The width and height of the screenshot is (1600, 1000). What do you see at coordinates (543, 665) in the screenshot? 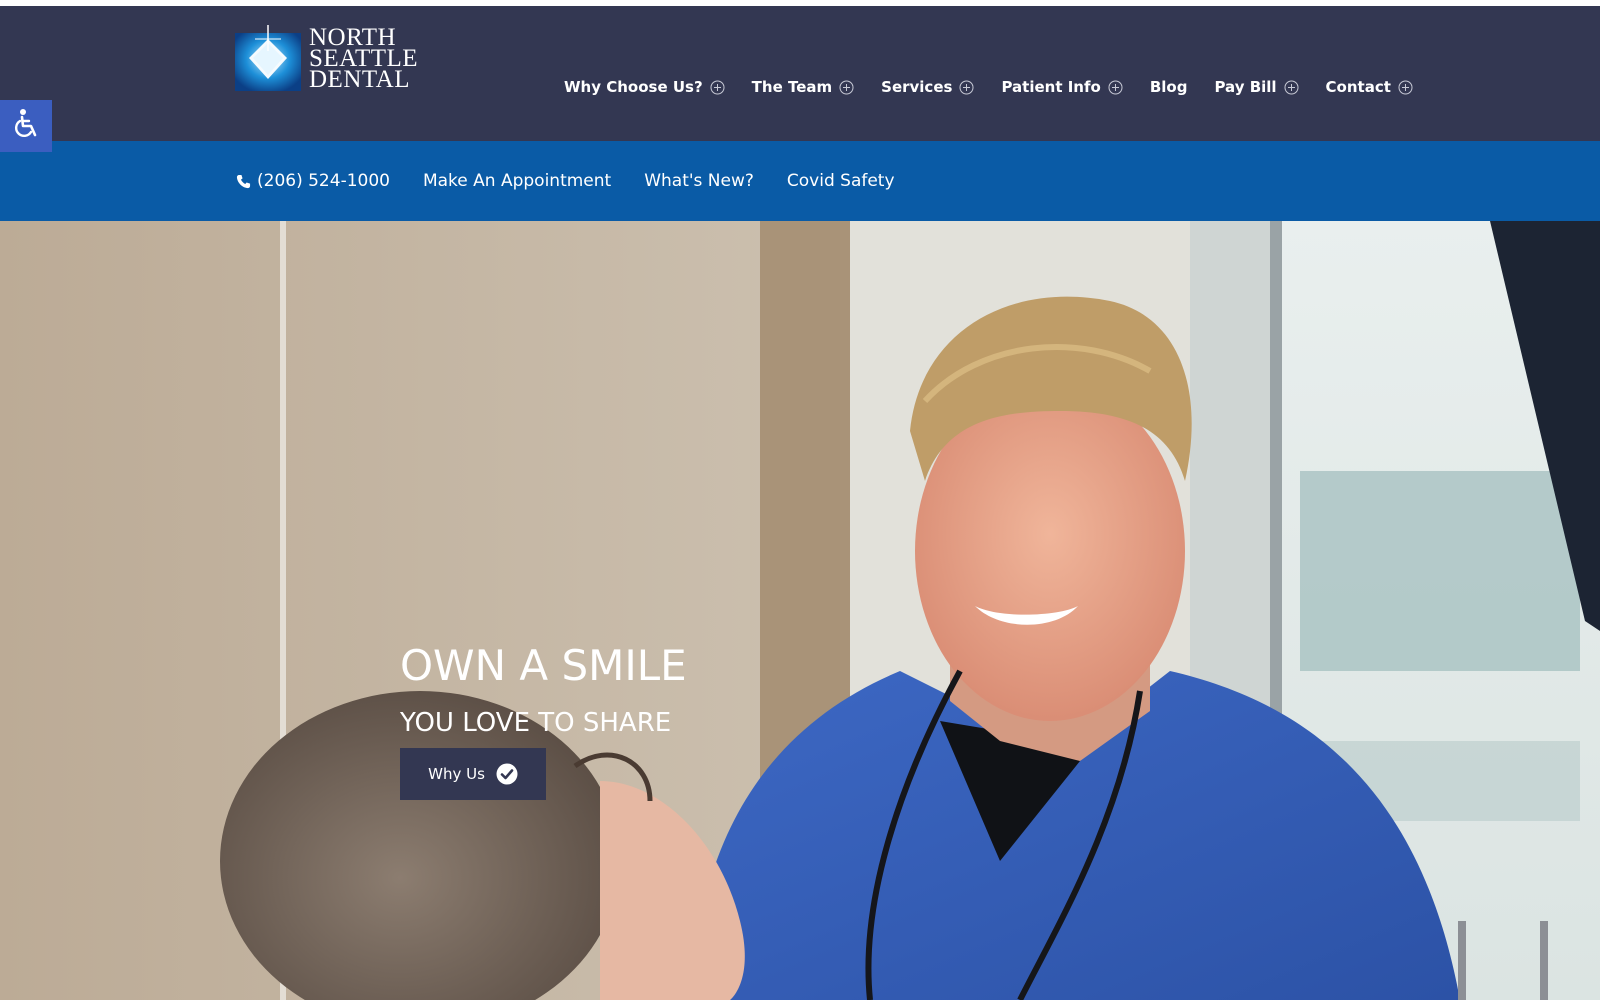
I see `hero-title: OWN A SMILE` at bounding box center [543, 665].